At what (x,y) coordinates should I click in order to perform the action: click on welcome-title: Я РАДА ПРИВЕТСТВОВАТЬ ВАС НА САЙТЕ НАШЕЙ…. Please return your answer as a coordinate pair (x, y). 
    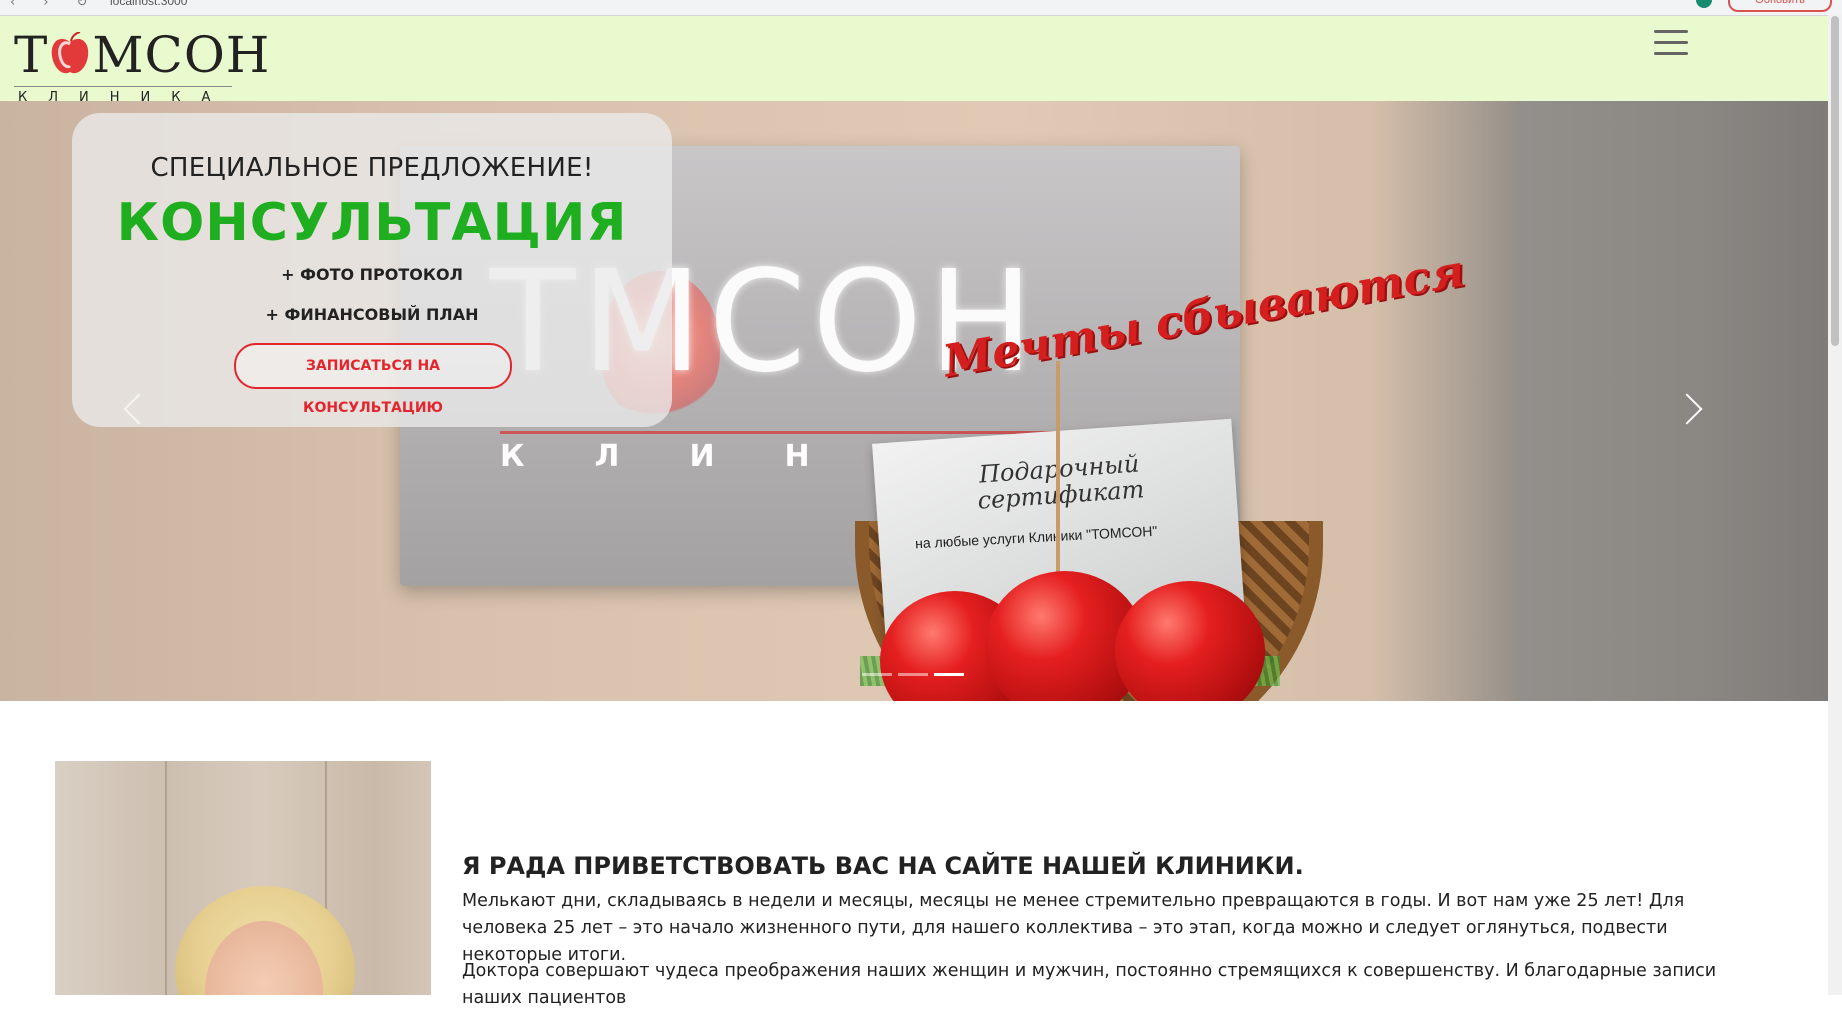
    Looking at the image, I should click on (883, 866).